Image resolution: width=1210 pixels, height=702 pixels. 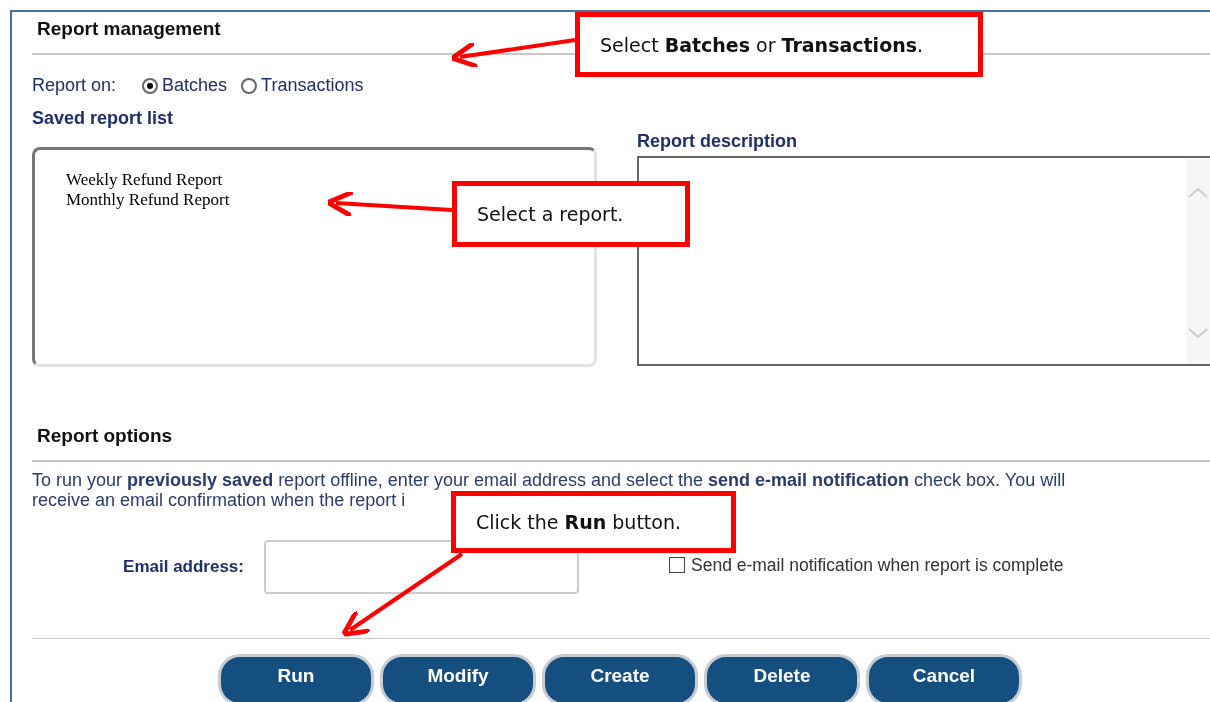 What do you see at coordinates (302, 85) in the screenshot?
I see `radio-option: Transactions` at bounding box center [302, 85].